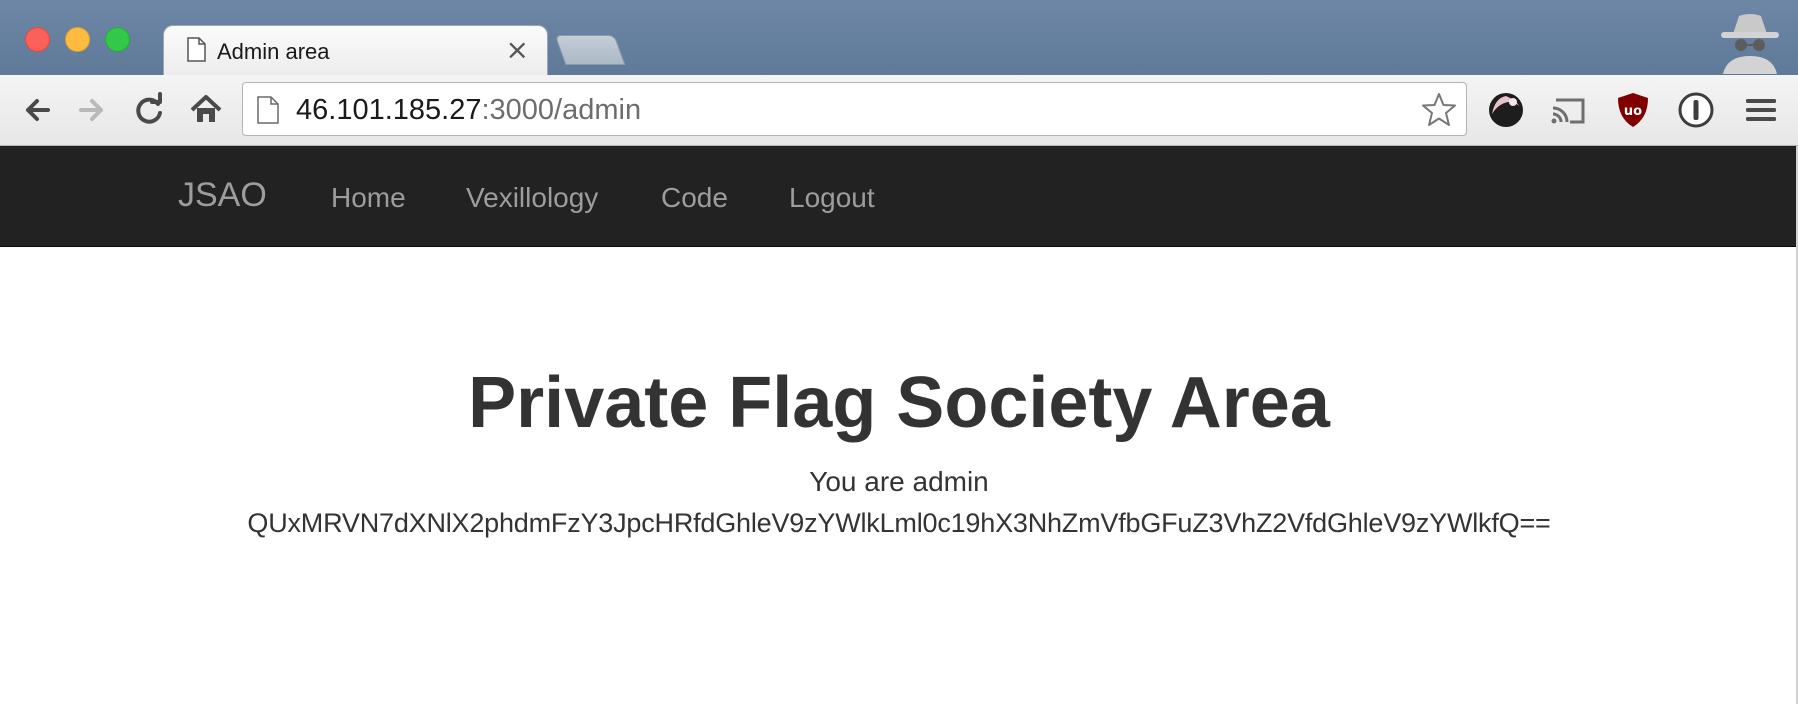 Image resolution: width=1798 pixels, height=704 pixels. I want to click on tab-close-icon: ×, so click(517, 50).